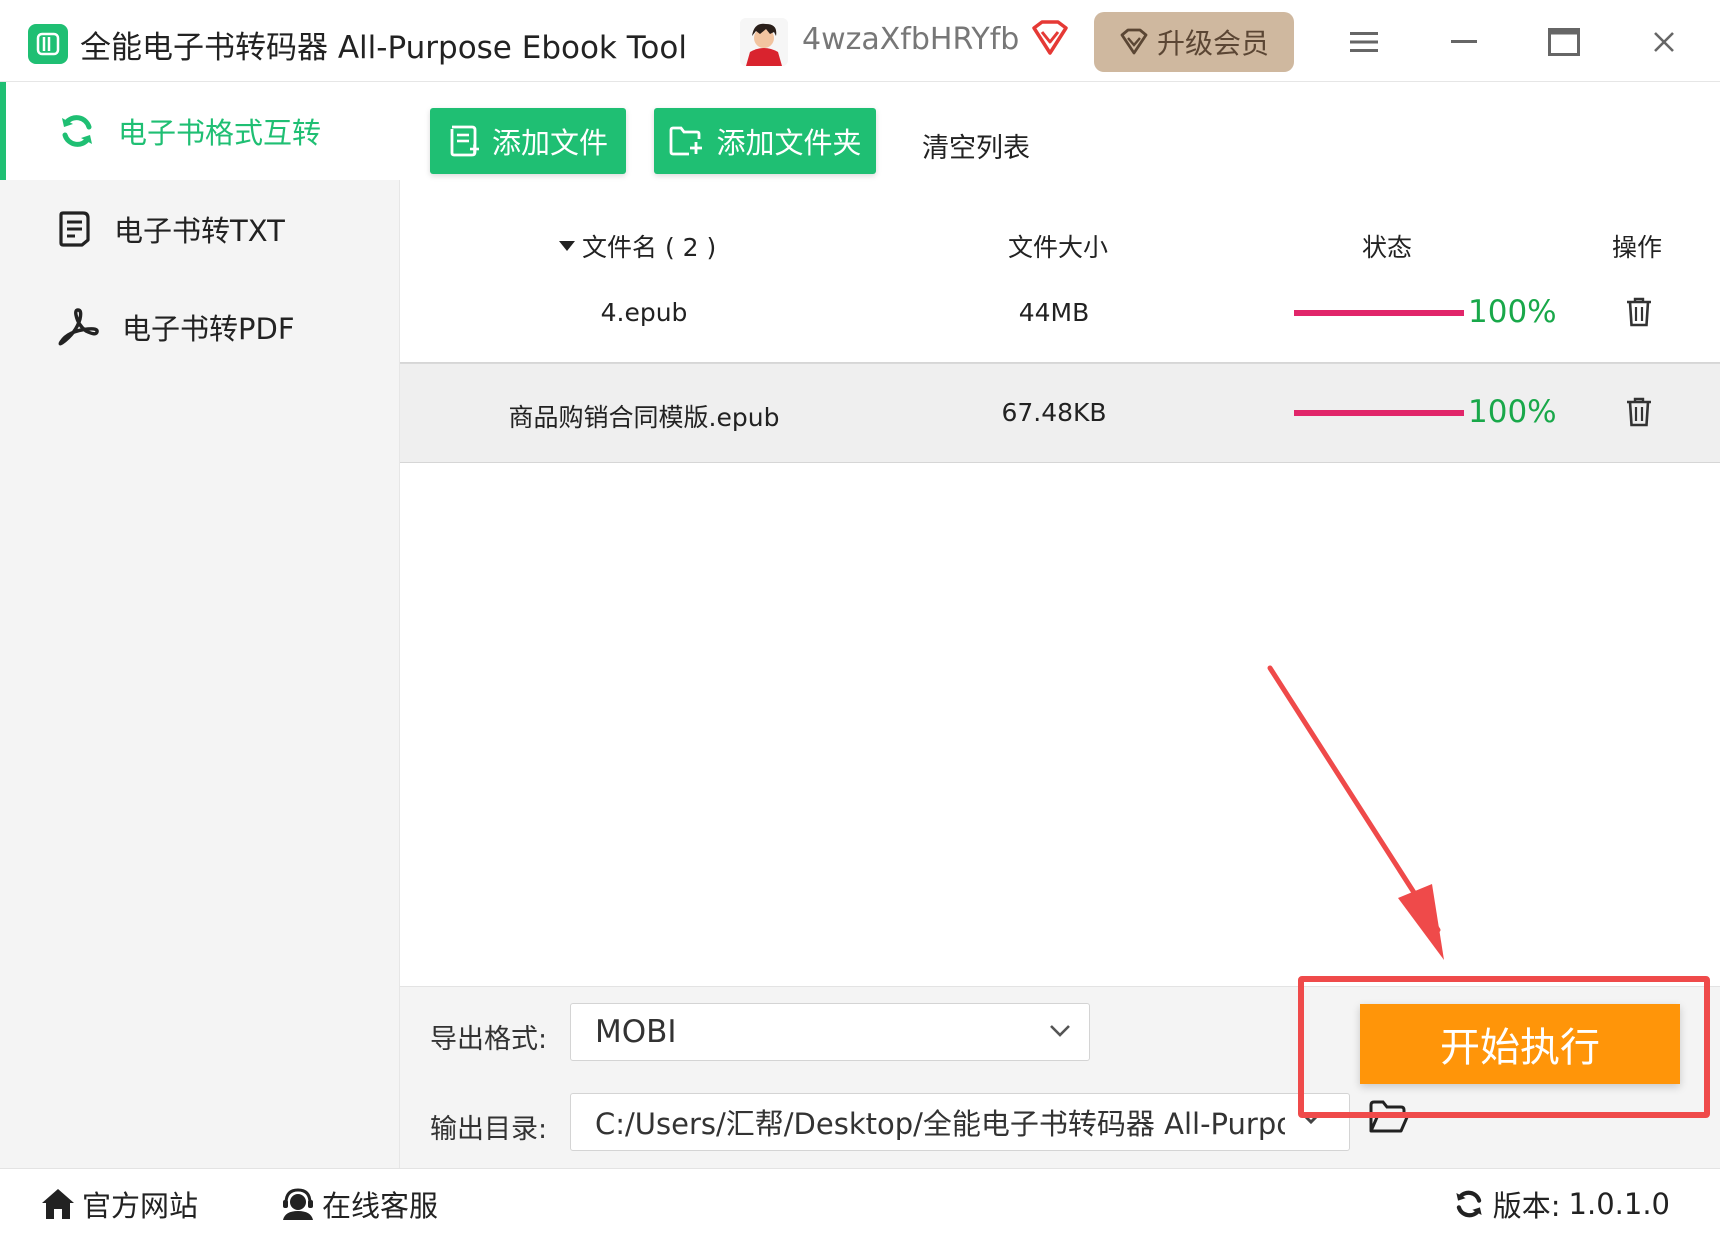 Image resolution: width=1720 pixels, height=1234 pixels. What do you see at coordinates (359, 1204) in the screenshot?
I see `online-support-link: 在线客服` at bounding box center [359, 1204].